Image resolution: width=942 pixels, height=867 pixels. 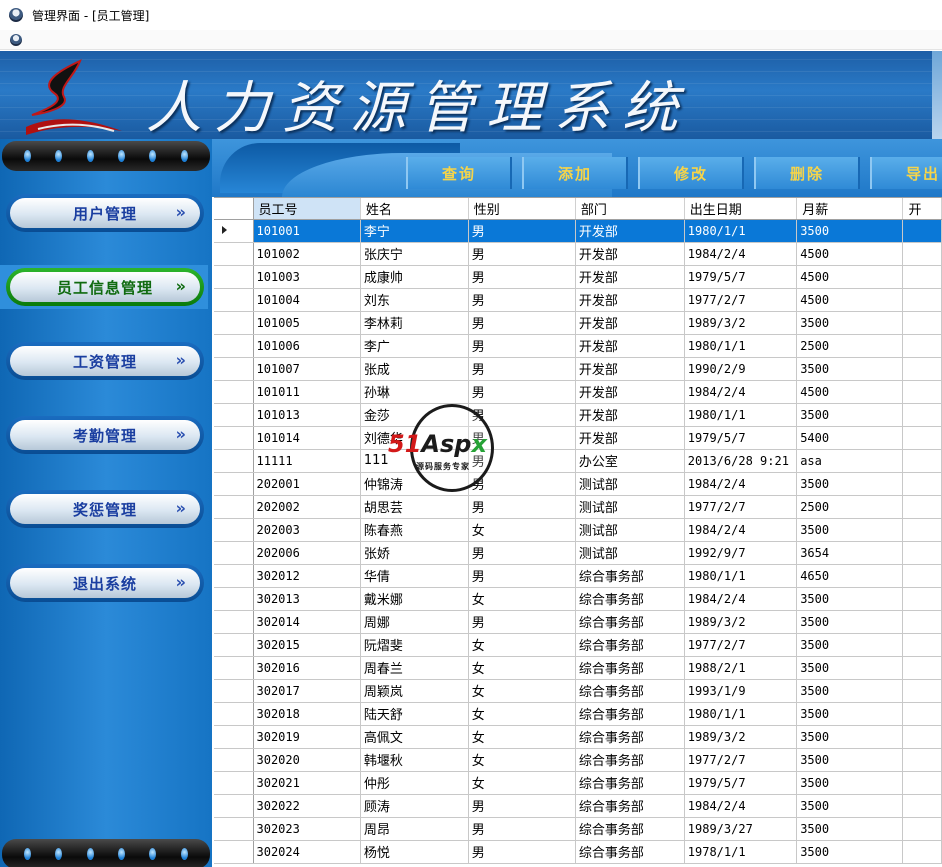 What do you see at coordinates (307, 484) in the screenshot?
I see `cell-employee-id: 202001` at bounding box center [307, 484].